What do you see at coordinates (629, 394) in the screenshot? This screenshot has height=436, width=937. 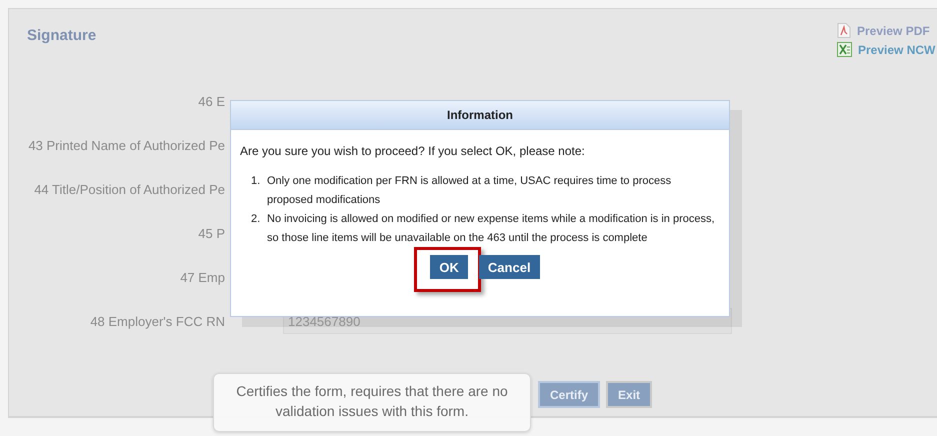 I see `form-button: Exit` at bounding box center [629, 394].